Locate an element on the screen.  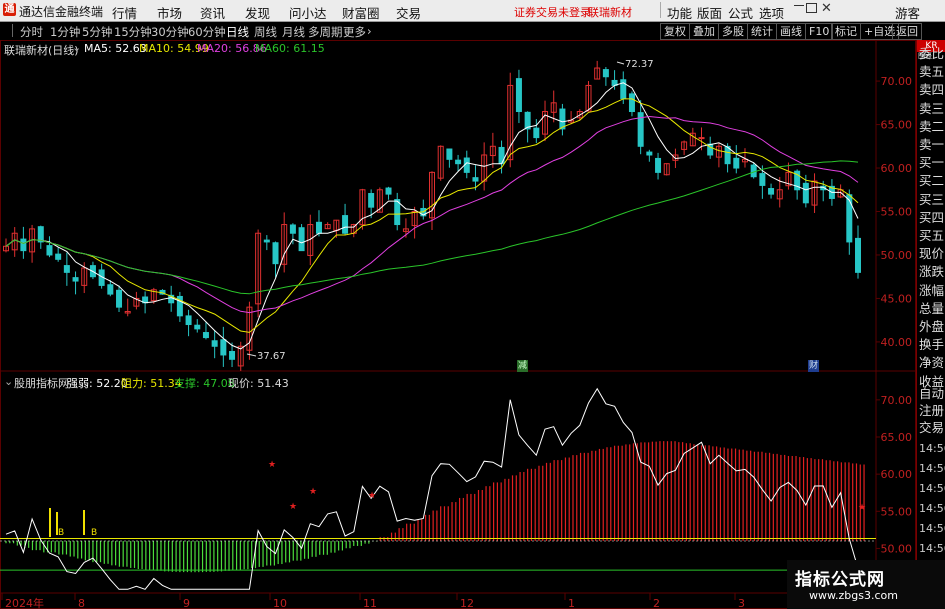
quote-label: 卖二 is located at coordinates (932, 126).